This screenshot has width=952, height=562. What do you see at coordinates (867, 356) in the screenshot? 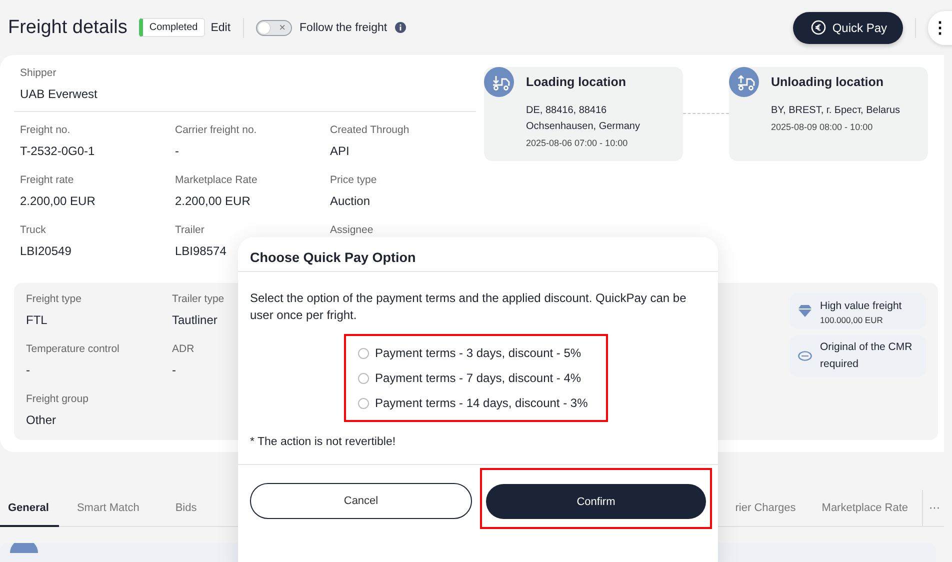
I see `chip-title: Original of the CMR required` at bounding box center [867, 356].